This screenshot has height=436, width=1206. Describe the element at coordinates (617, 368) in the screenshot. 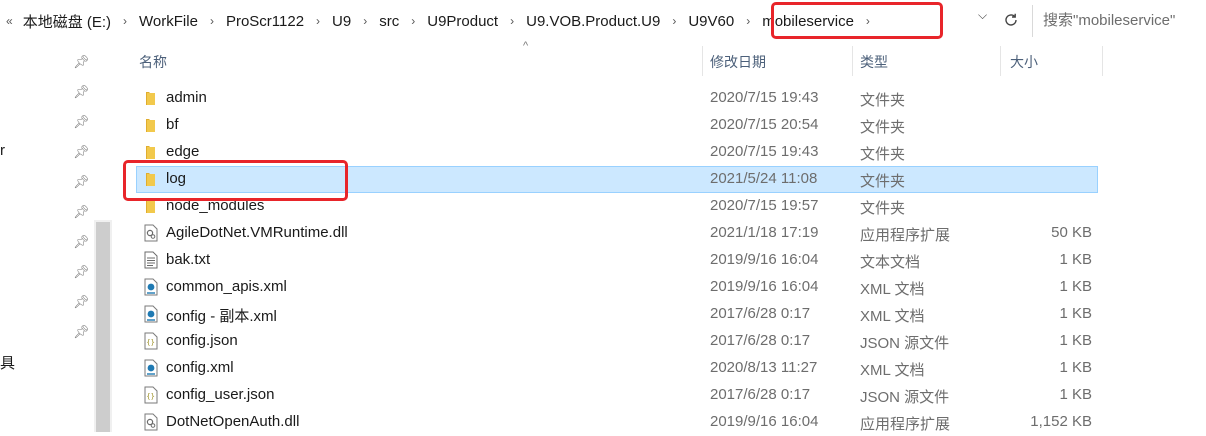

I see `list-item: config.xml 2020/8/13 11:27 XML 文档 1 KB` at that location.